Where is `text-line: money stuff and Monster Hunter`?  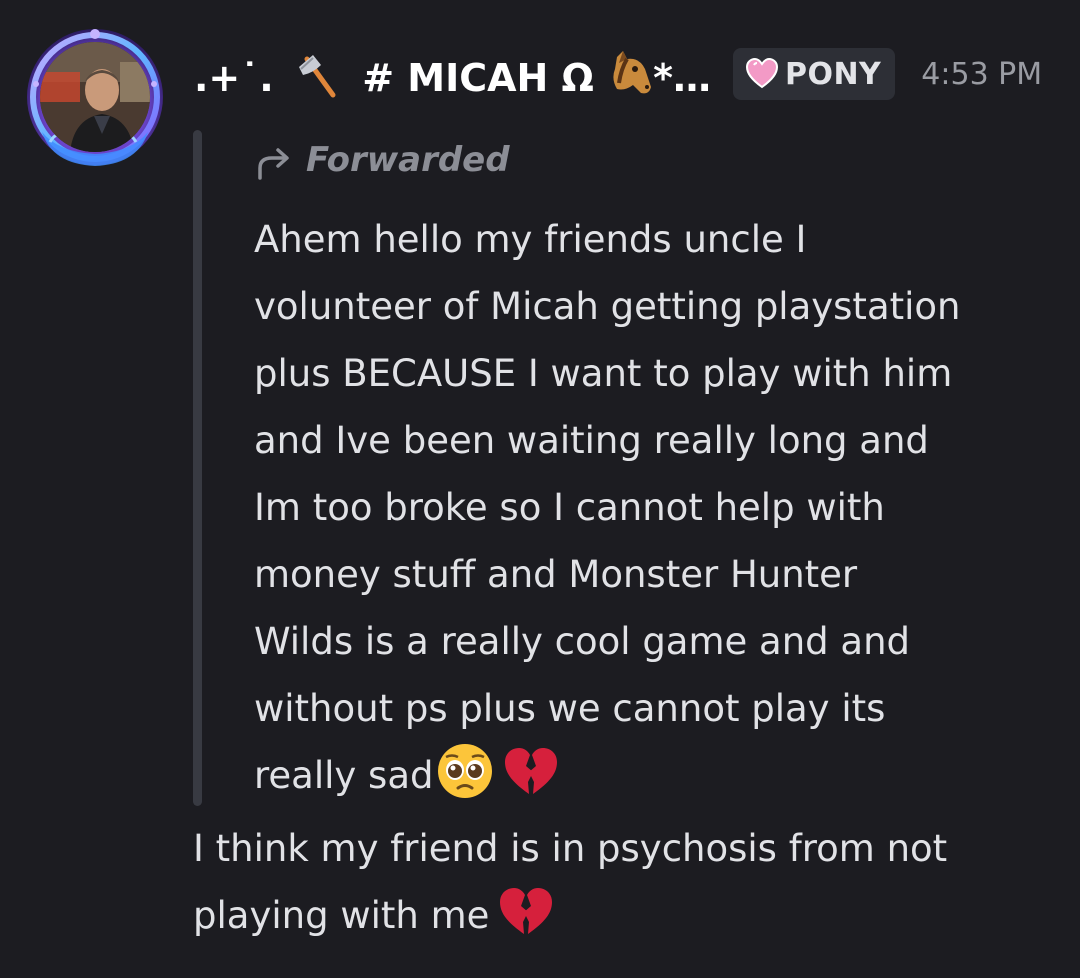 text-line: money stuff and Monster Hunter is located at coordinates (556, 574).